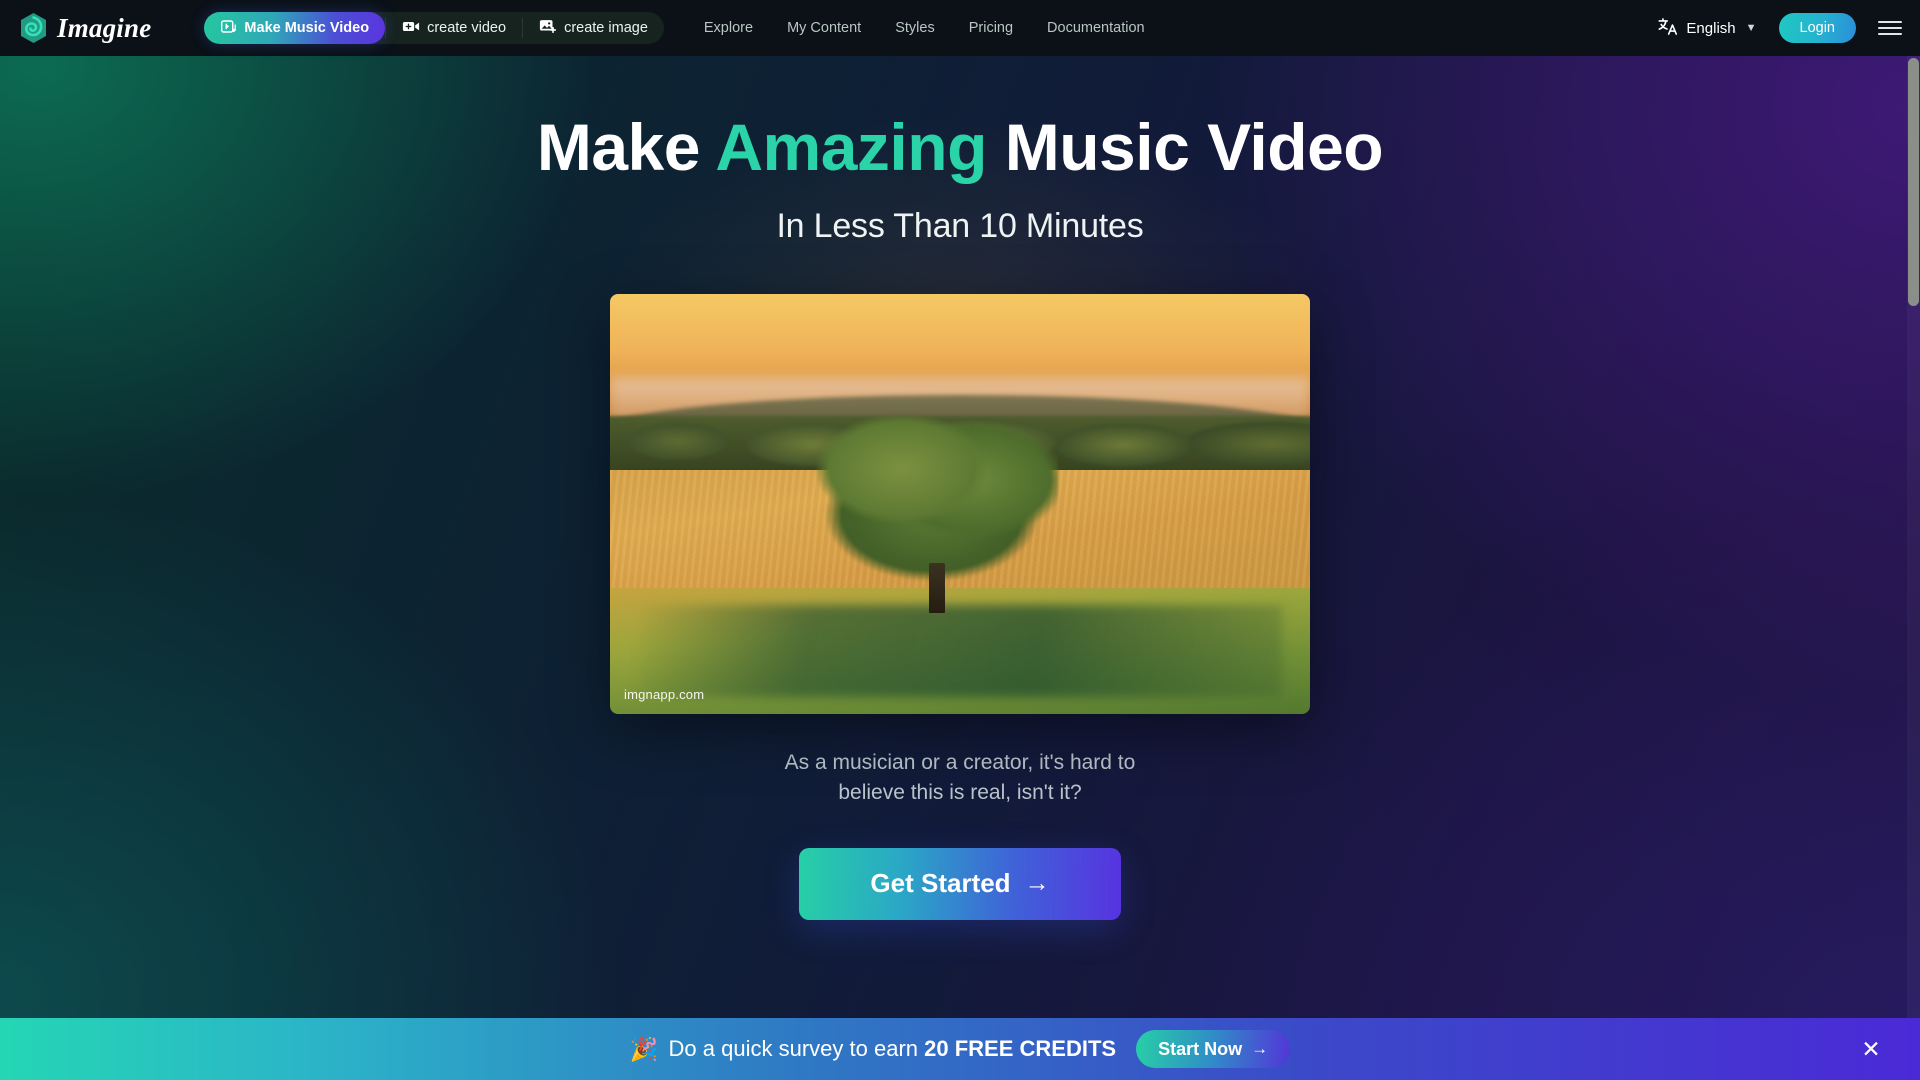 The height and width of the screenshot is (1080, 1920). Describe the element at coordinates (960, 651) in the screenshot. I see `image-tree-shadow` at that location.